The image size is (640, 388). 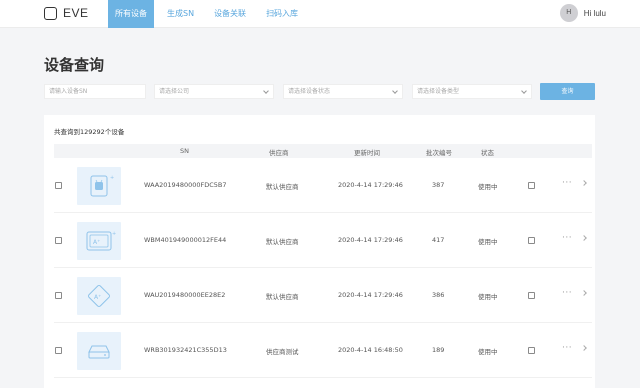 What do you see at coordinates (185, 240) in the screenshot?
I see `device-sn: WBM401949000012FE44` at bounding box center [185, 240].